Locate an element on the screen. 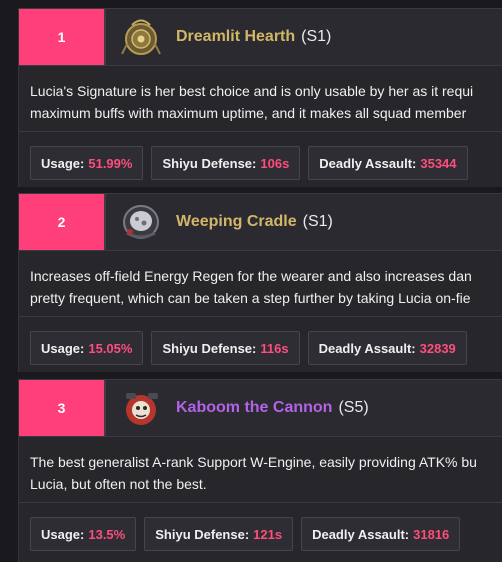 The height and width of the screenshot is (562, 502). wengine-name: Kaboom the Cannon is located at coordinates (254, 408).